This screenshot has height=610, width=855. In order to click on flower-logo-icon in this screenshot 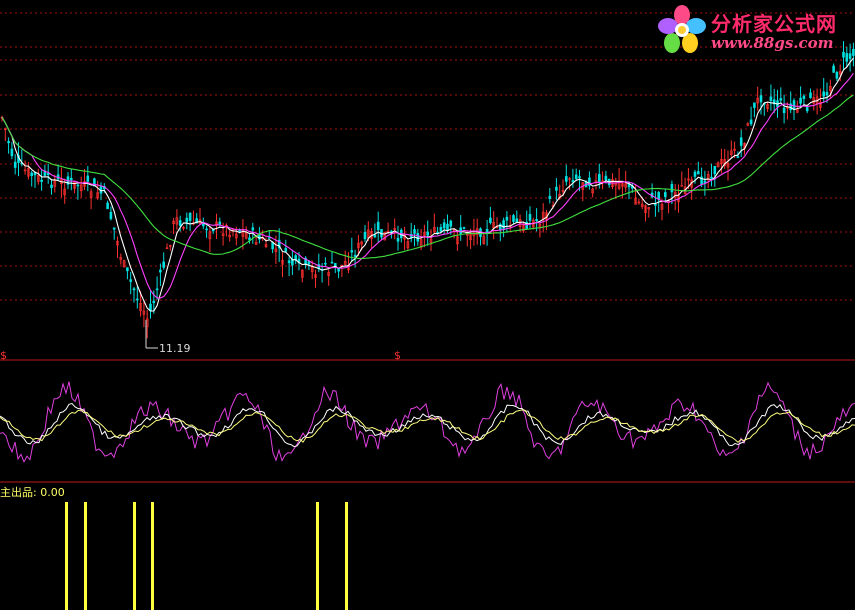, I will do `click(682, 29)`.